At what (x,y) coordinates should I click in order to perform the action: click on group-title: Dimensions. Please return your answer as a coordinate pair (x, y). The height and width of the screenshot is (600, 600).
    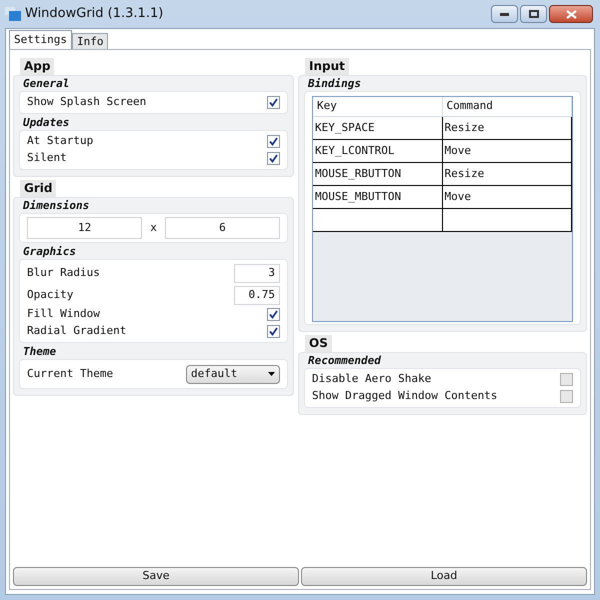
    Looking at the image, I should click on (56, 205).